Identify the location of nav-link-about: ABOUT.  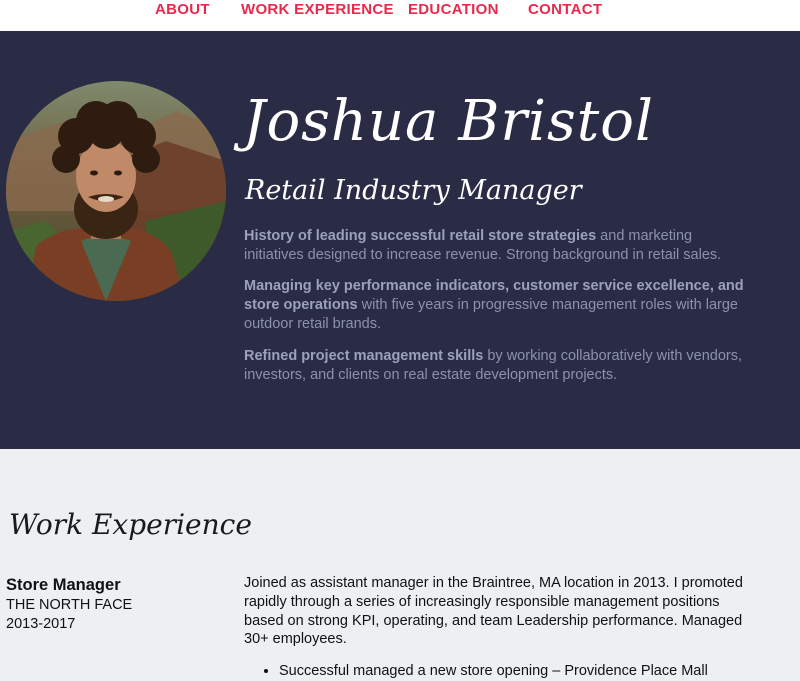
(182, 9).